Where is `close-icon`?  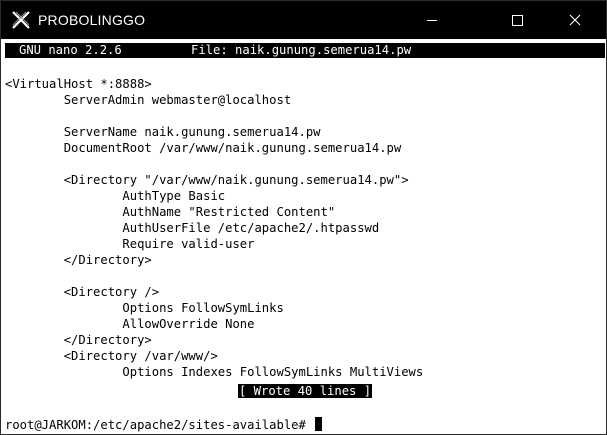
close-icon is located at coordinates (575, 20).